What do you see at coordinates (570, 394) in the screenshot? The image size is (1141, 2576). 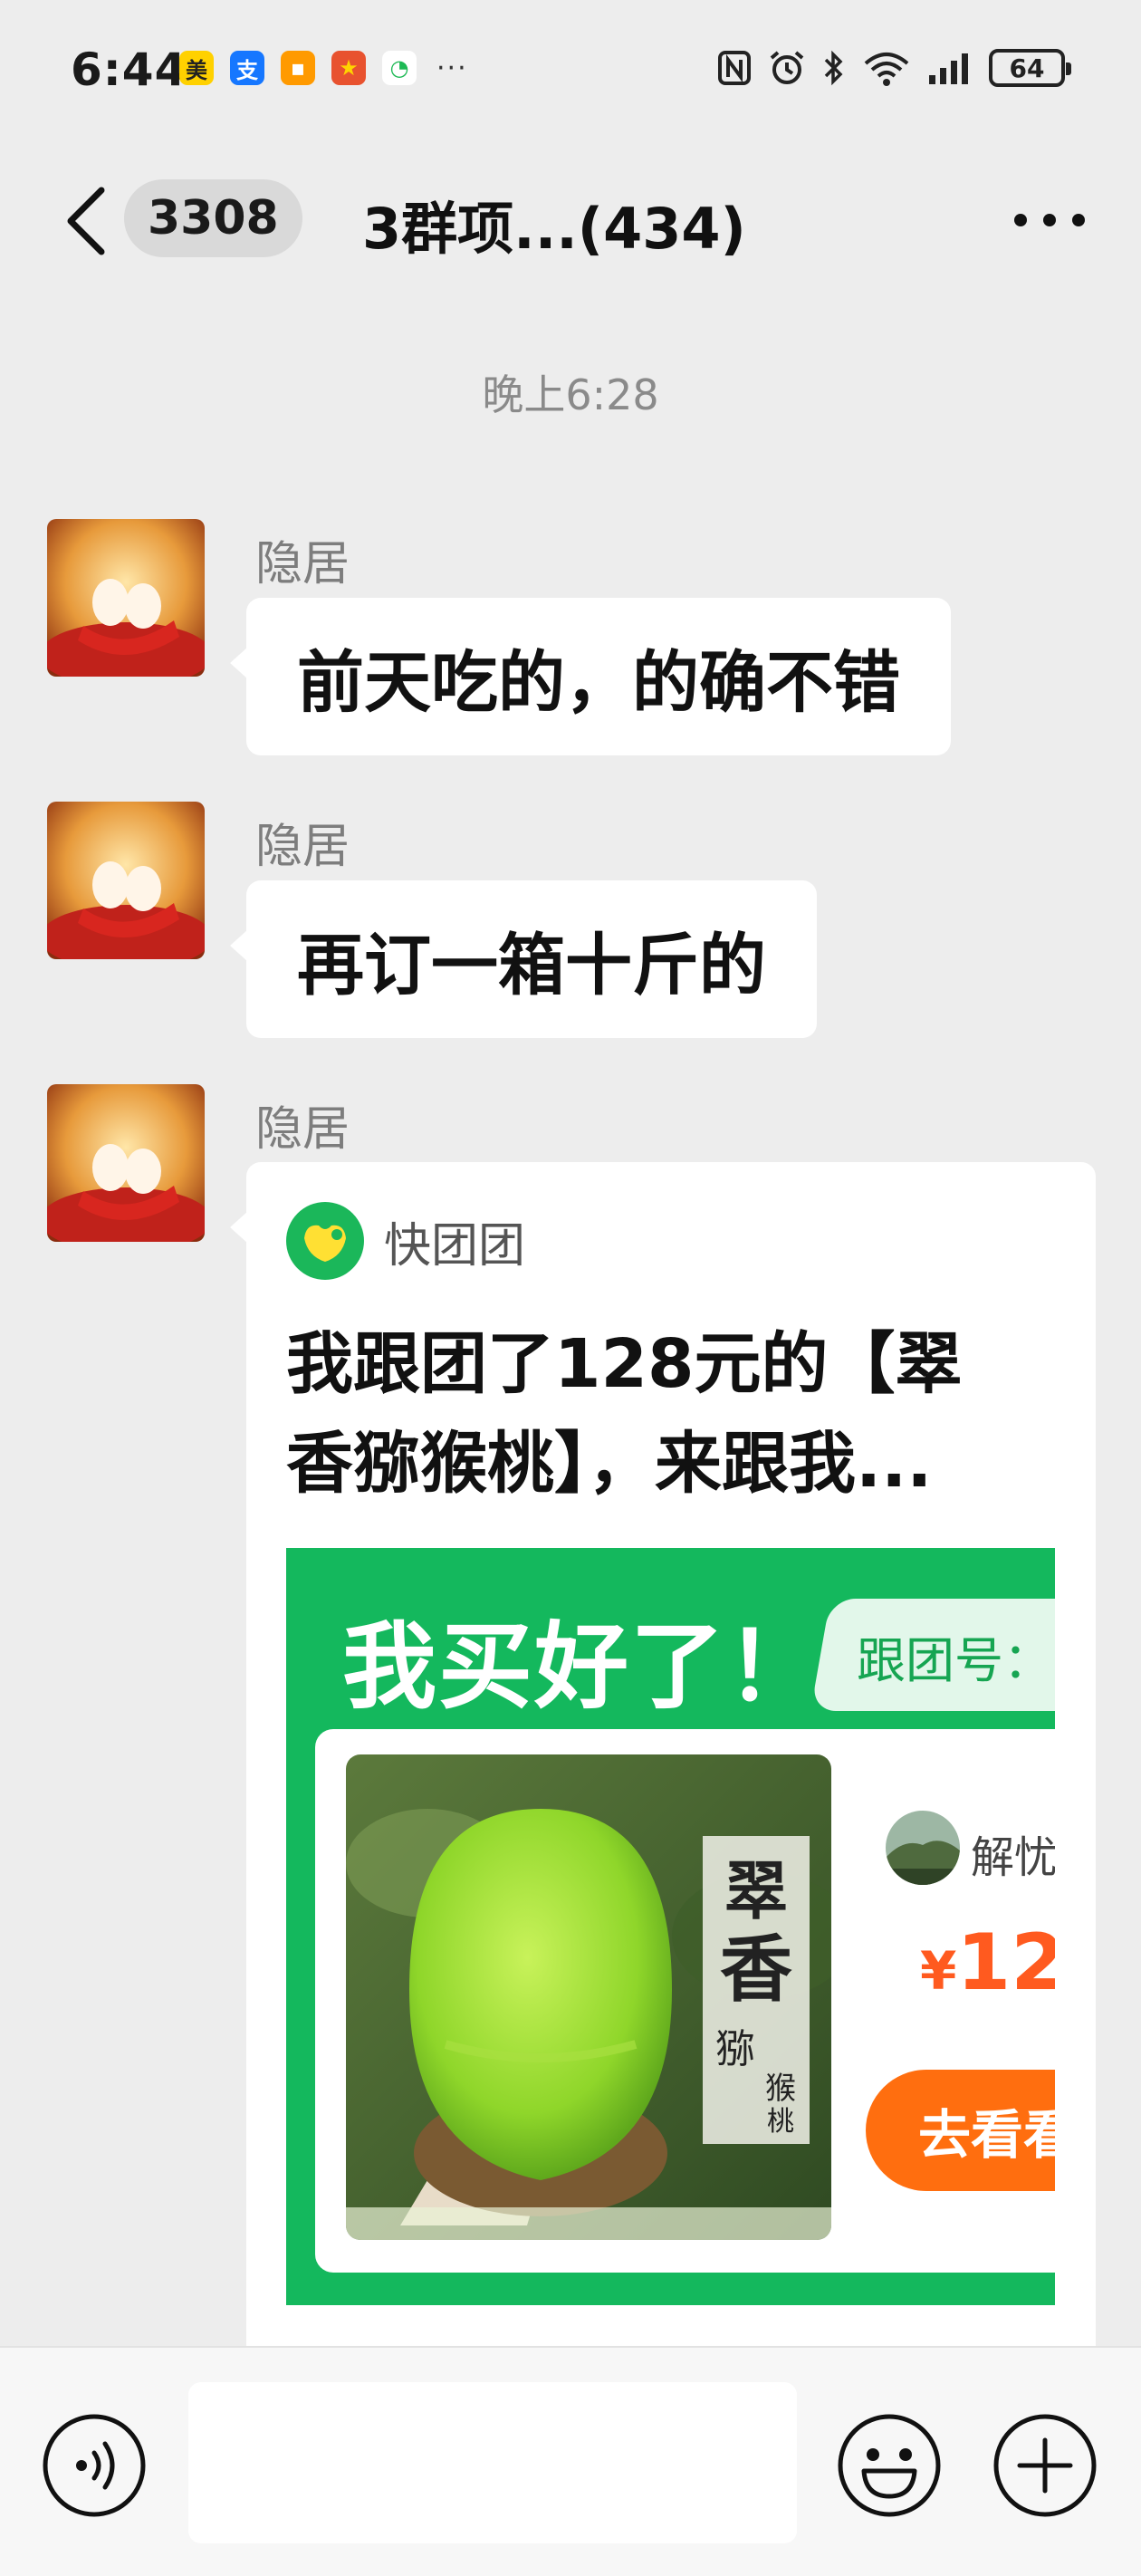 I see `message-timestamp: 晚上6:28` at bounding box center [570, 394].